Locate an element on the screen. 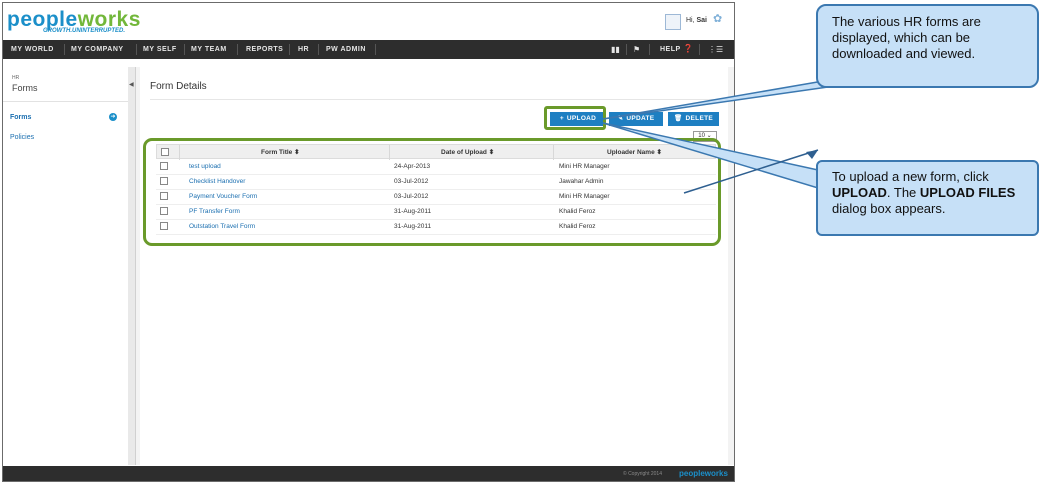 Image resolution: width=1042 pixels, height=484 pixels. sidebar-item-forms: Forms is located at coordinates (20, 117).